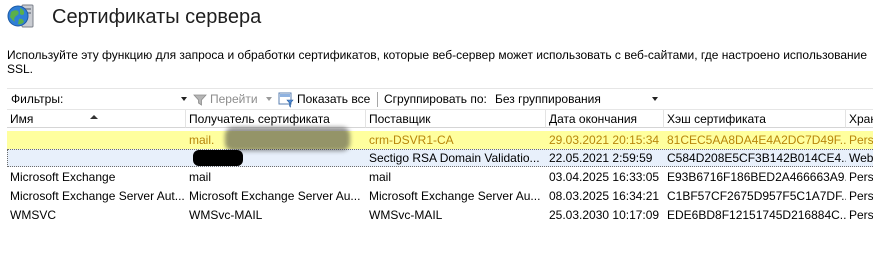 The height and width of the screenshot is (268, 873). What do you see at coordinates (655, 99) in the screenshot?
I see `group-by-dropdown-icon` at bounding box center [655, 99].